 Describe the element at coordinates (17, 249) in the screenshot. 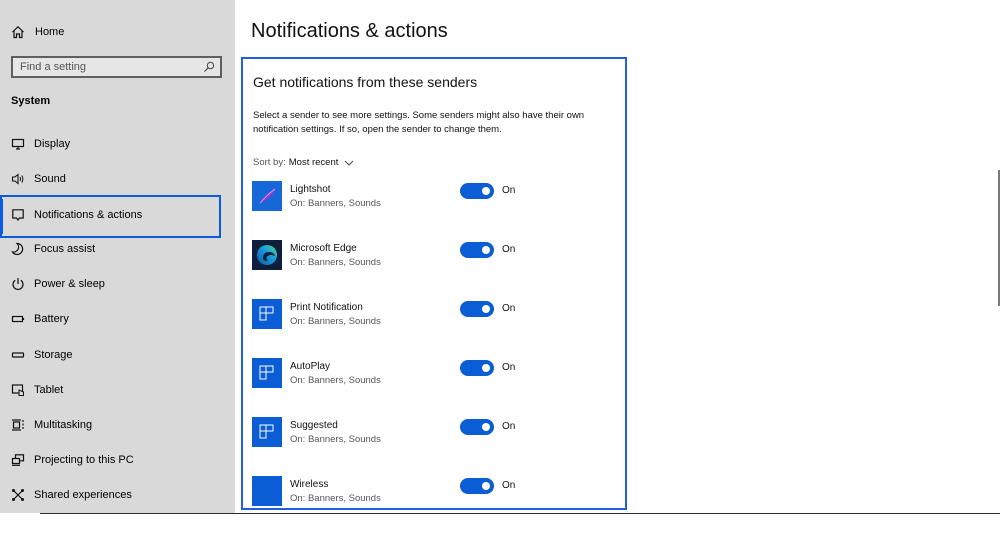

I see `moon-icon` at that location.